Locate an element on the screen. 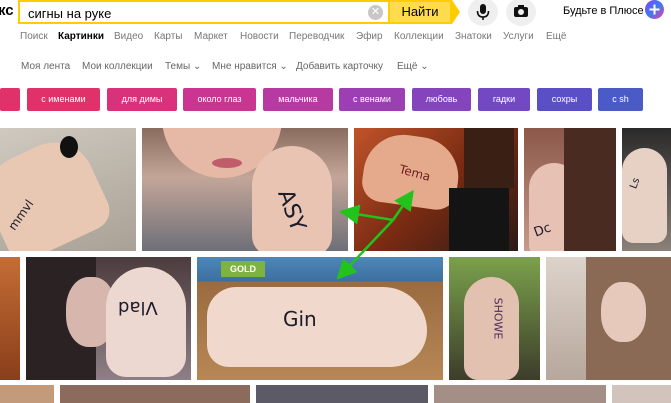 The height and width of the screenshot is (403, 671). tag-chip: гадки is located at coordinates (504, 99).